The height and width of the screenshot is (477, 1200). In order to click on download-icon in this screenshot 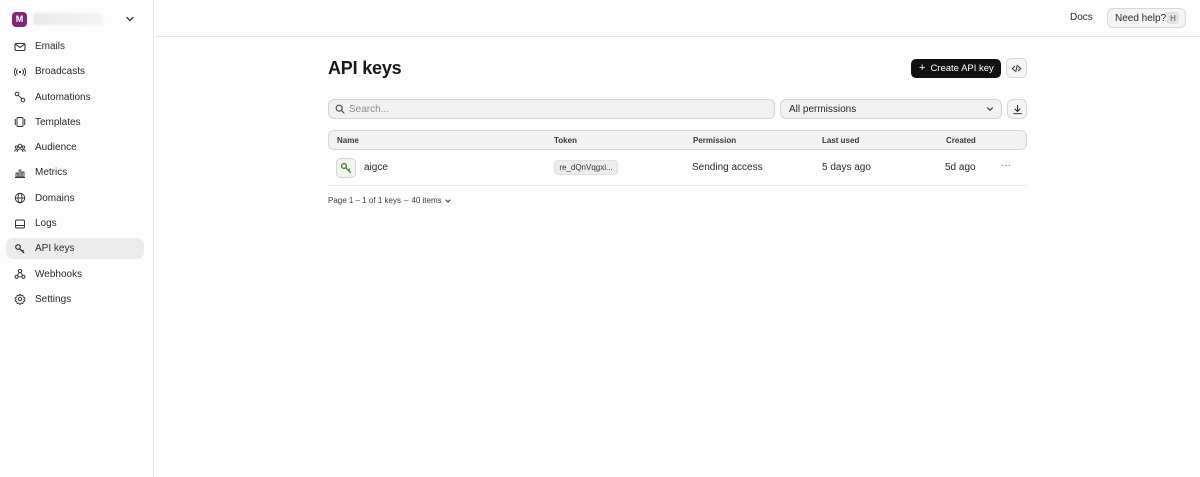, I will do `click(1017, 109)`.